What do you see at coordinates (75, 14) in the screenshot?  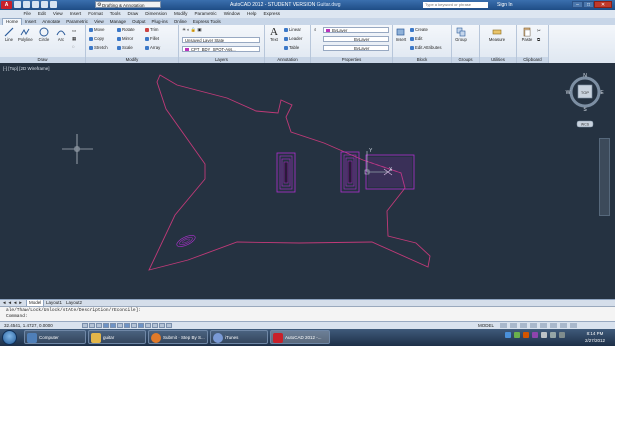 I see `menu-insert: Insert` at bounding box center [75, 14].